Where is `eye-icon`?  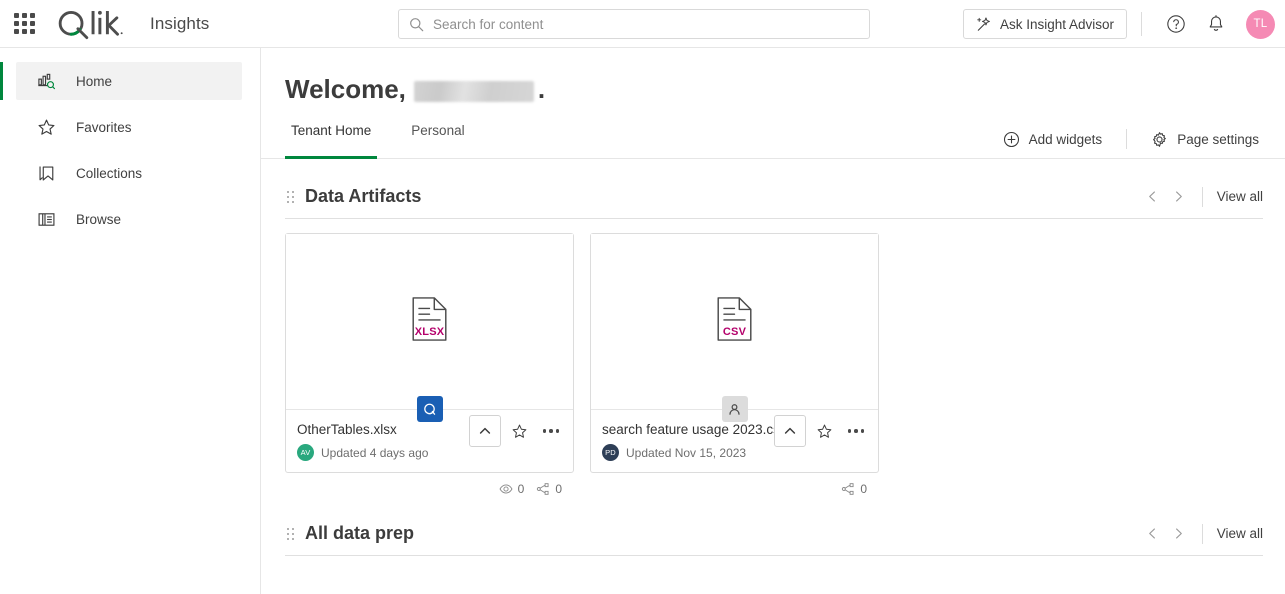
eye-icon is located at coordinates (506, 489).